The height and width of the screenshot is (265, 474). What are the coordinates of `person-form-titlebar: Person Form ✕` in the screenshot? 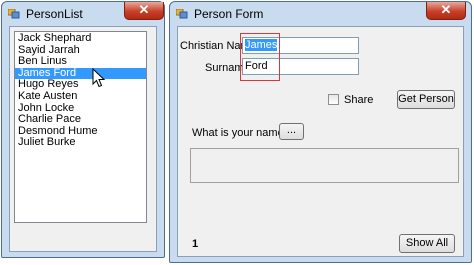 It's located at (320, 14).